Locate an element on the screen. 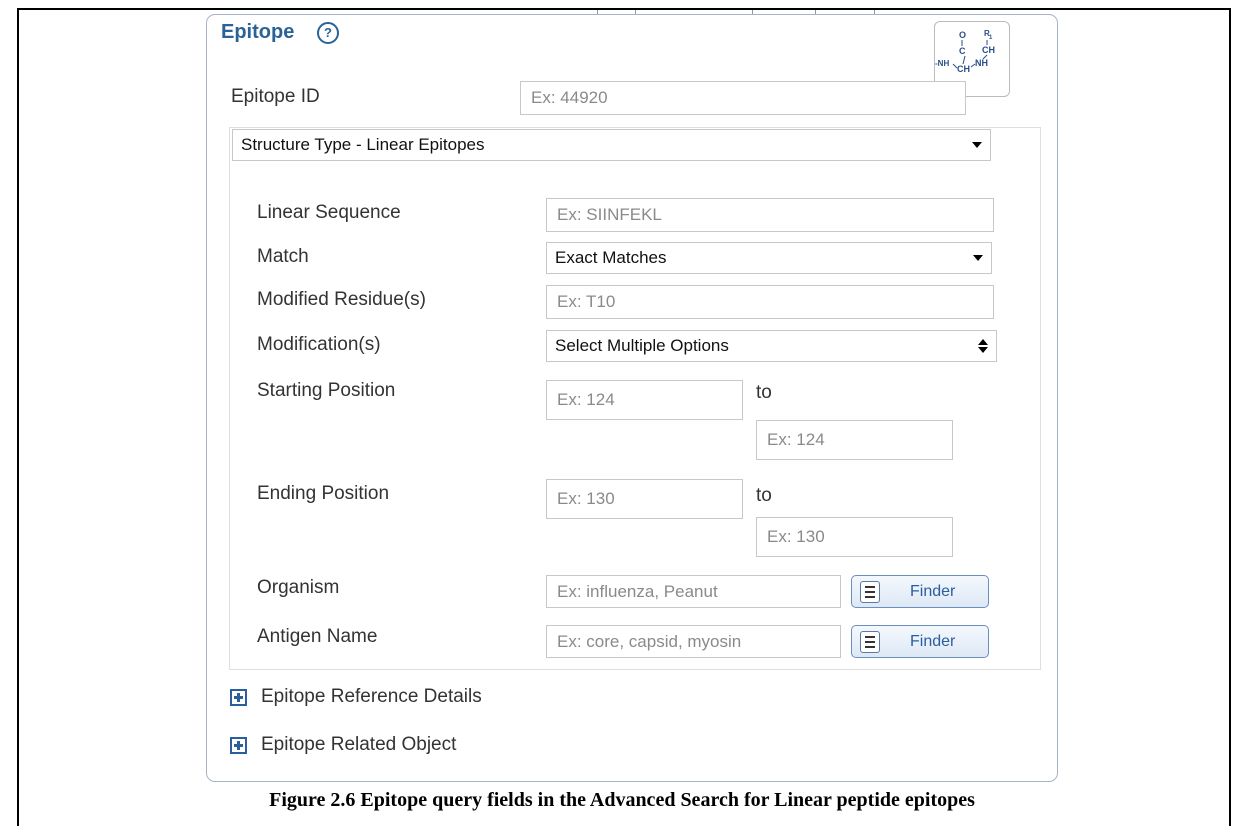  modifications-value: Select Multiple Options is located at coordinates (642, 345).